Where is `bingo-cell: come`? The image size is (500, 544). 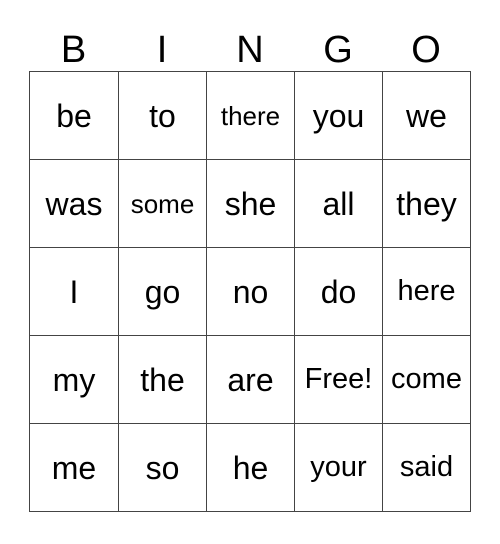 bingo-cell: come is located at coordinates (426, 379).